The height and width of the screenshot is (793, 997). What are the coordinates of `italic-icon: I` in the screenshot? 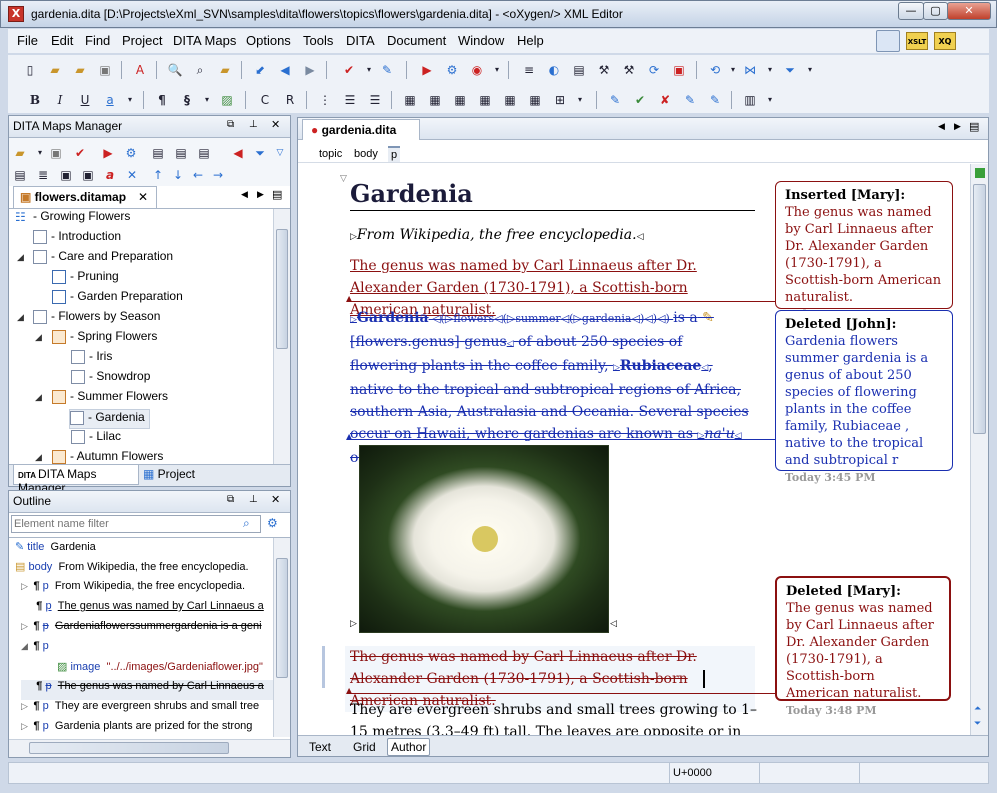 It's located at (60, 100).